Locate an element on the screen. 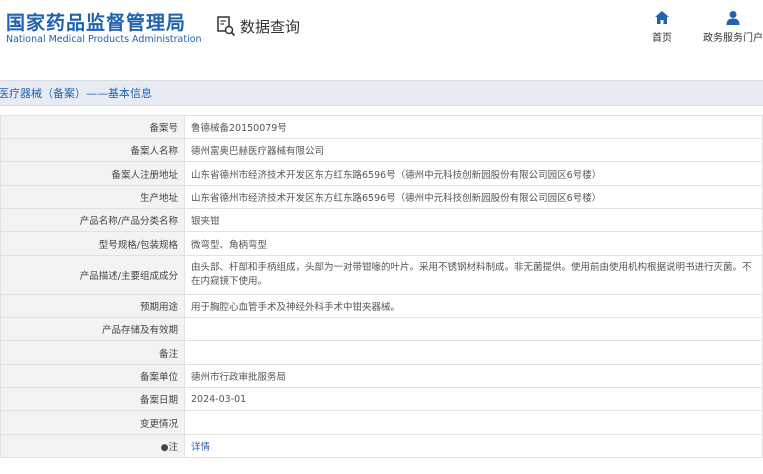 This screenshot has width=763, height=474. field-label: 产品描述/主要组成成分 is located at coordinates (92, 275).